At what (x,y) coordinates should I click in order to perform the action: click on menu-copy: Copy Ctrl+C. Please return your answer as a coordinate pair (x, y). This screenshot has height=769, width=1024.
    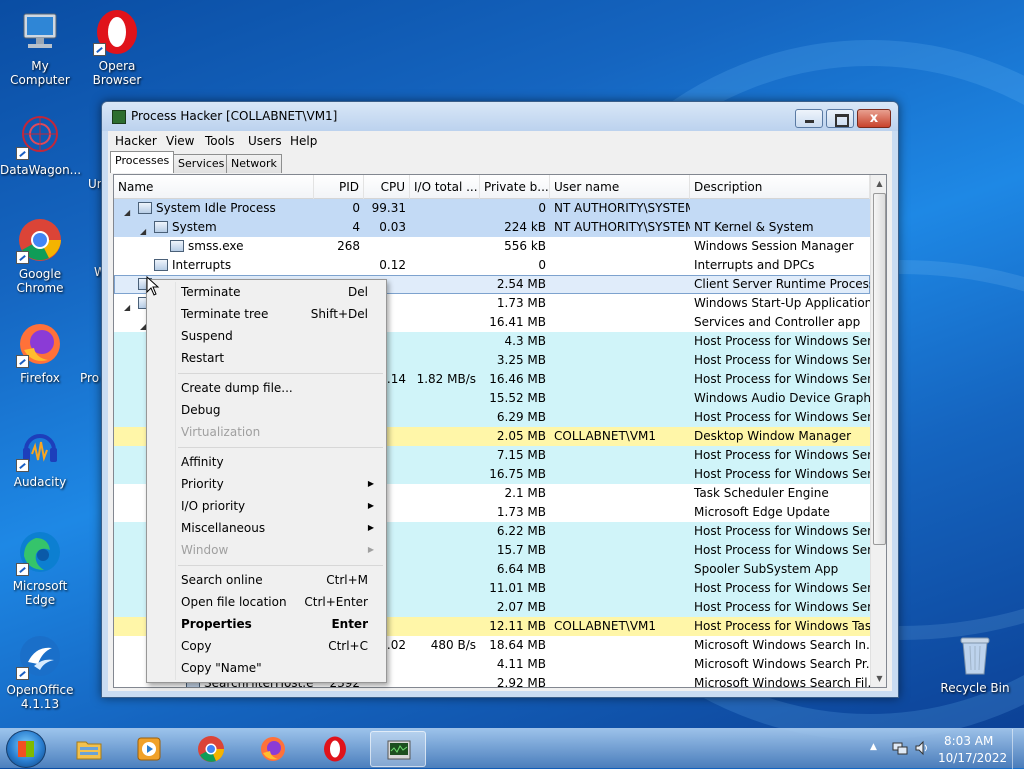
    Looking at the image, I should click on (266, 646).